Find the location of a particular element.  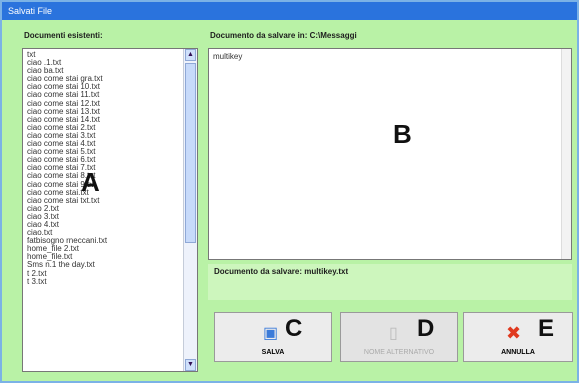

document-to-save-text: Documento da salvare: multikey.txt is located at coordinates (281, 271).